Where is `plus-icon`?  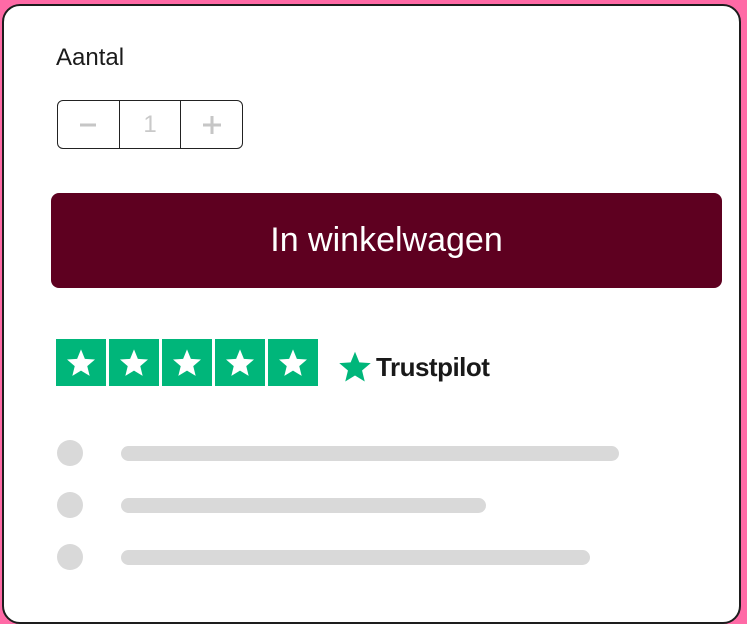 plus-icon is located at coordinates (211, 124).